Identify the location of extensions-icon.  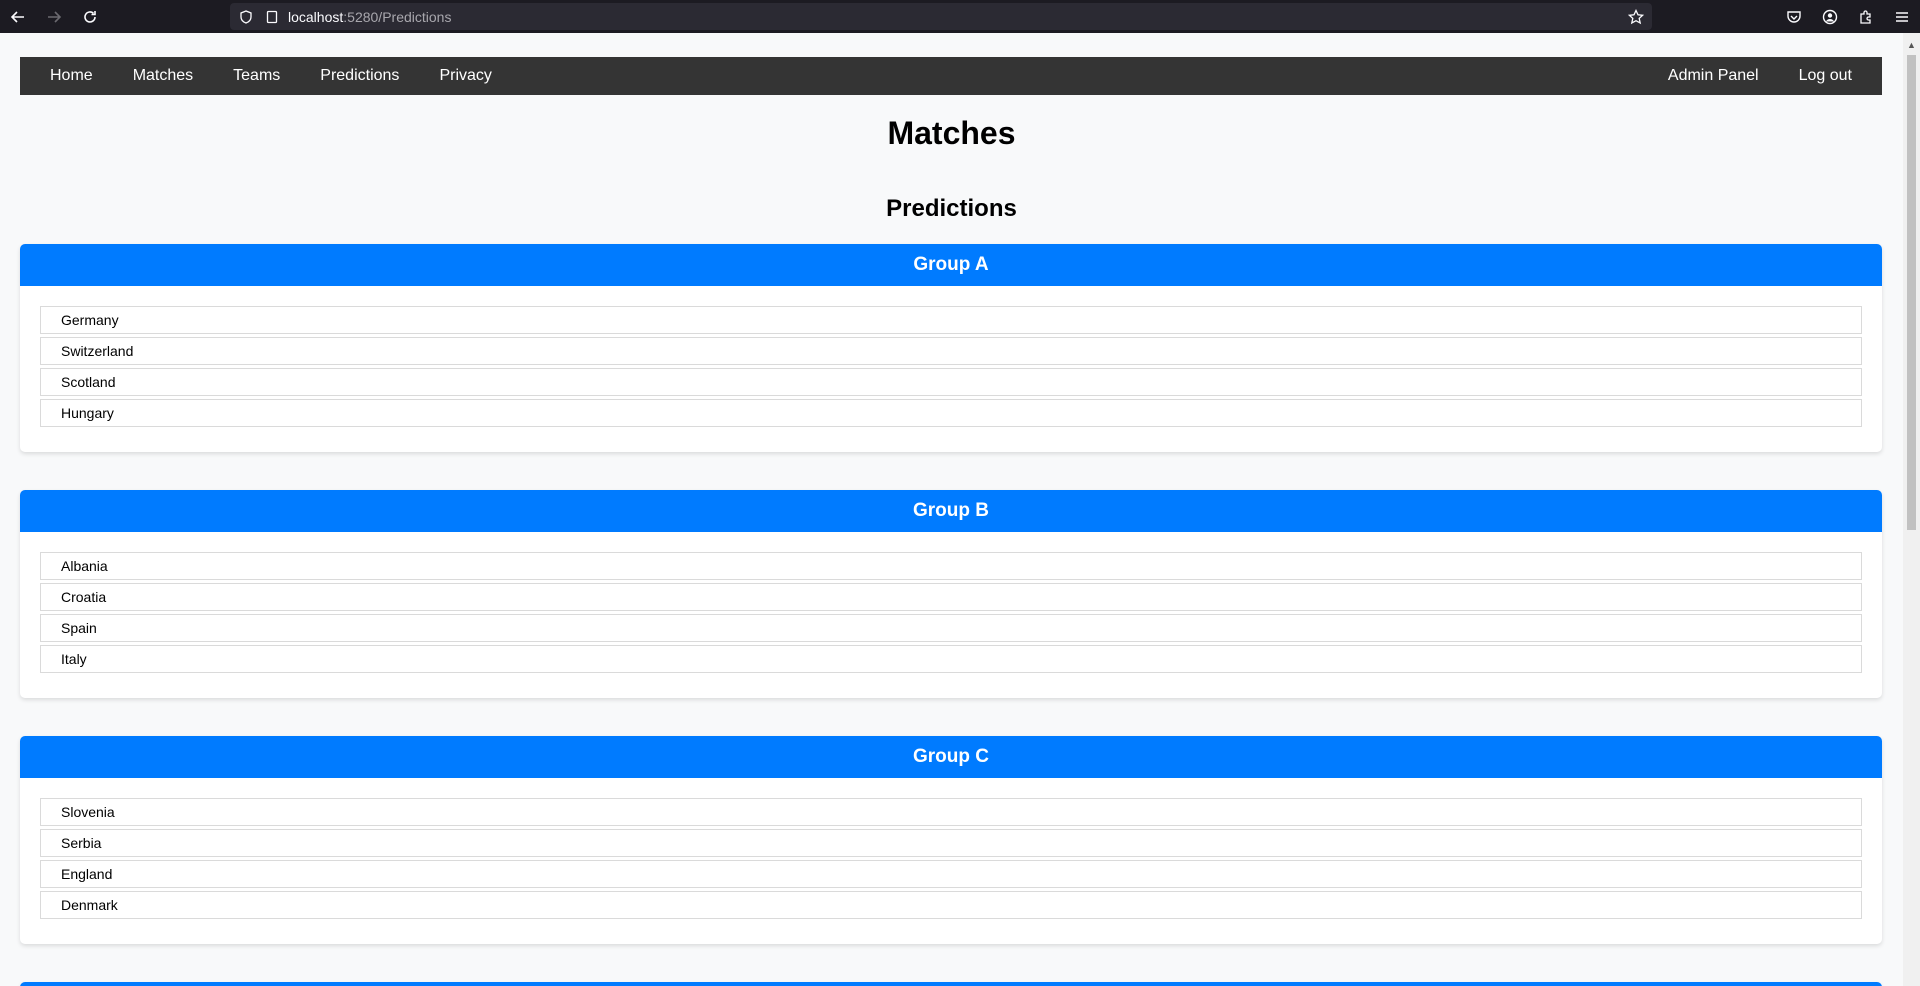
(1866, 16).